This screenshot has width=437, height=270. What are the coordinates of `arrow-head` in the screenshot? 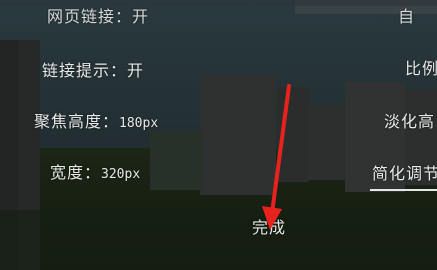 It's located at (272, 218).